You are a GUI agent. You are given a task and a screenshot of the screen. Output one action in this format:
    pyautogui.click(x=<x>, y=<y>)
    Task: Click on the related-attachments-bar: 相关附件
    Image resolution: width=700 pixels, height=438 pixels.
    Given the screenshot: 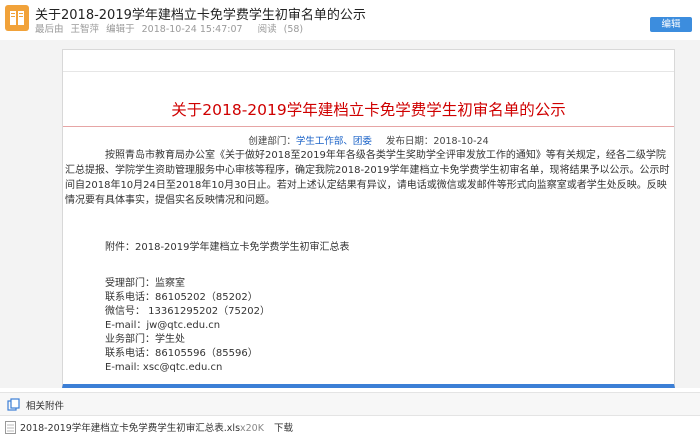 What is the action you would take?
    pyautogui.click(x=350, y=404)
    